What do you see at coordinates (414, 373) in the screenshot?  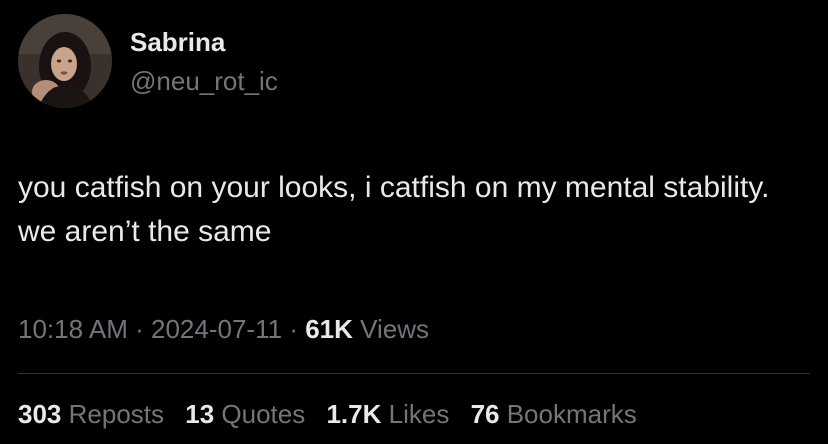 I see `divider` at bounding box center [414, 373].